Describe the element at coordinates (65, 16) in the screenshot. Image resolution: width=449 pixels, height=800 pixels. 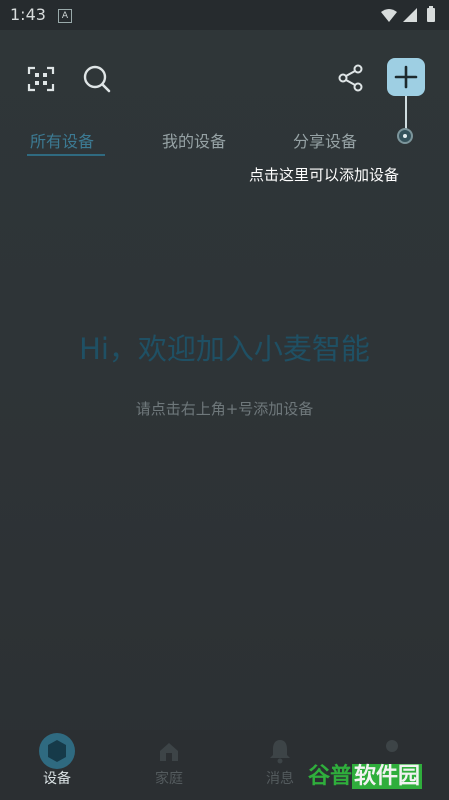
I see `notification-icon: A` at that location.